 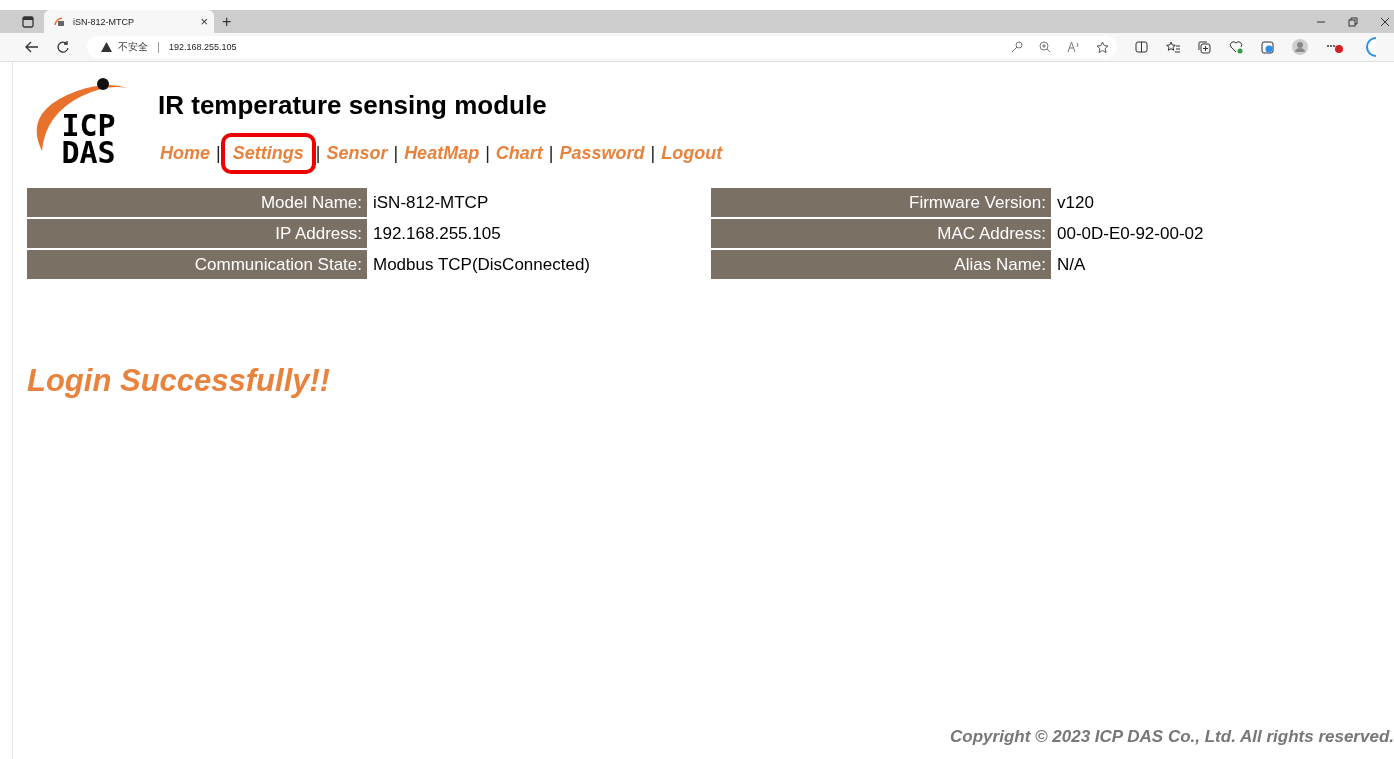 What do you see at coordinates (197, 264) in the screenshot?
I see `info-label: Communication State:` at bounding box center [197, 264].